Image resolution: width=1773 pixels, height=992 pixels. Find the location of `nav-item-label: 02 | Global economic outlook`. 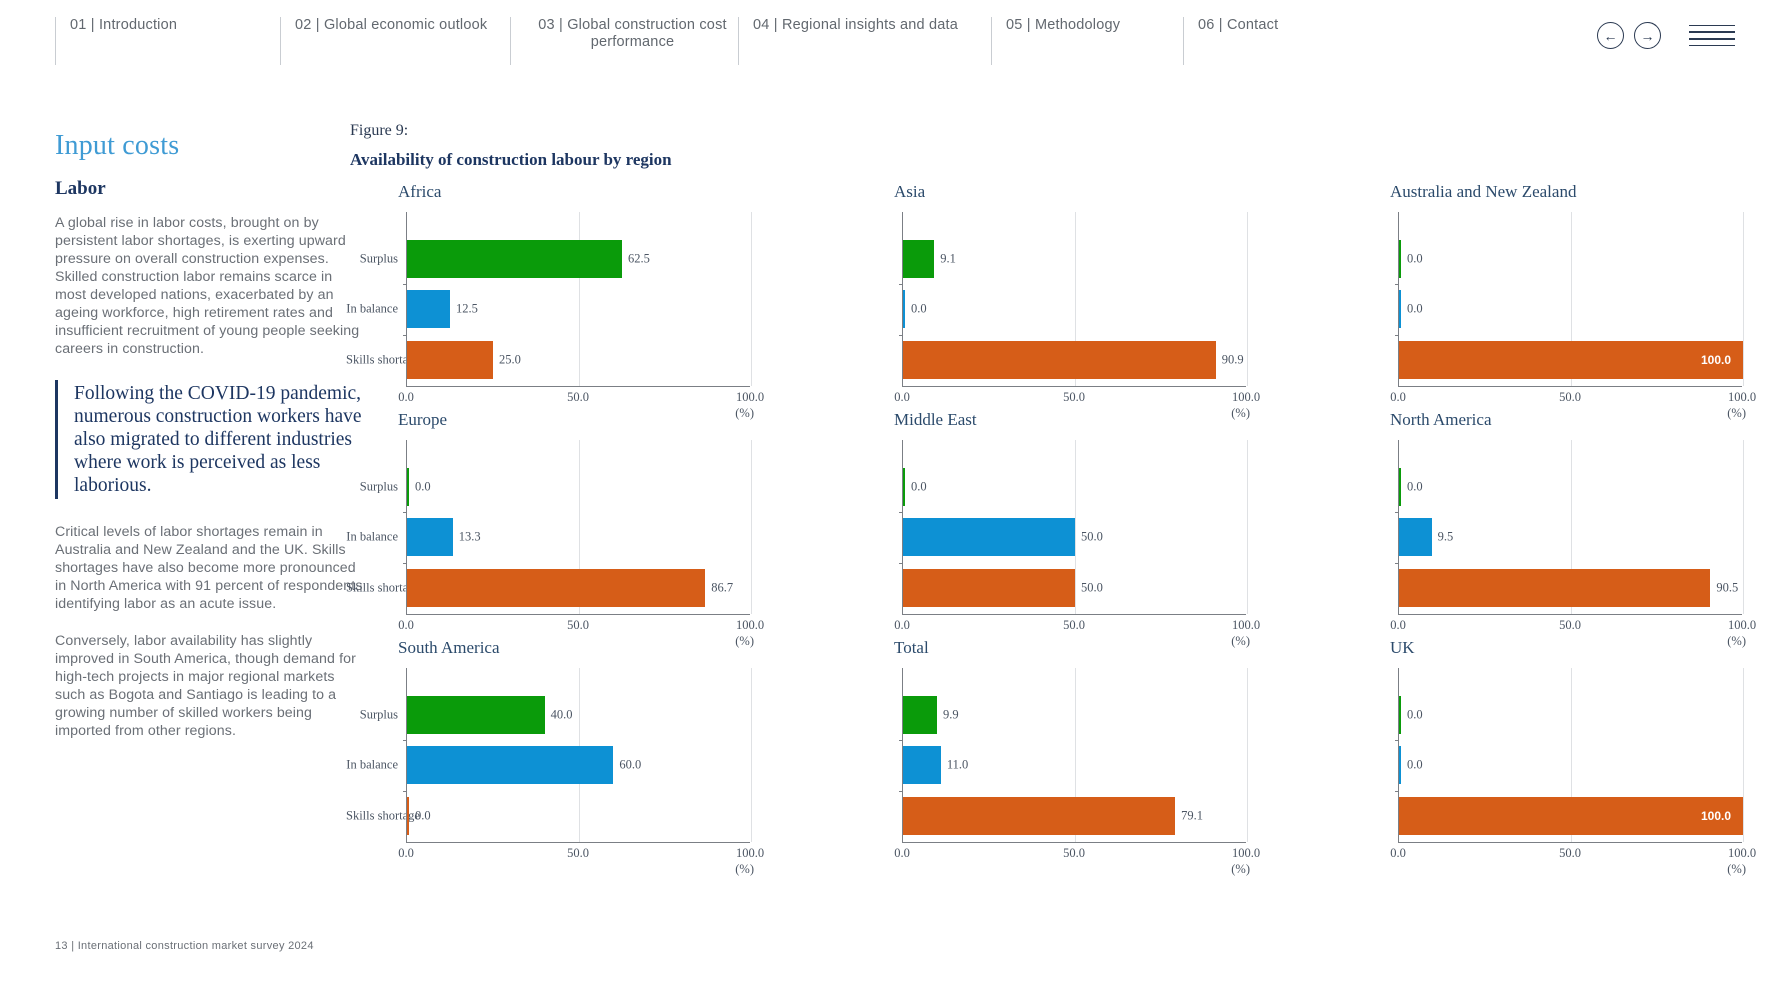

nav-item-label: 02 | Global economic outlook is located at coordinates (391, 25).